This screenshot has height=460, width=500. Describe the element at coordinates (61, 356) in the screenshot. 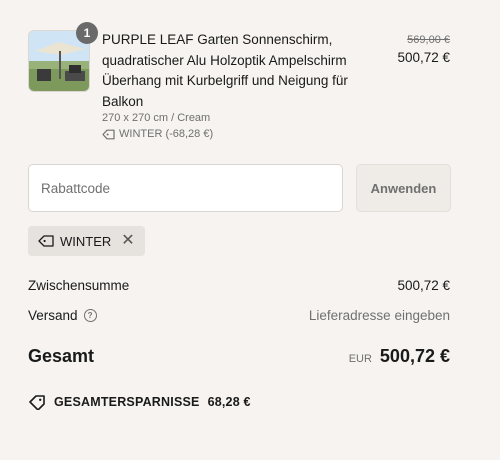

I see `total-label: Gesamt` at that location.